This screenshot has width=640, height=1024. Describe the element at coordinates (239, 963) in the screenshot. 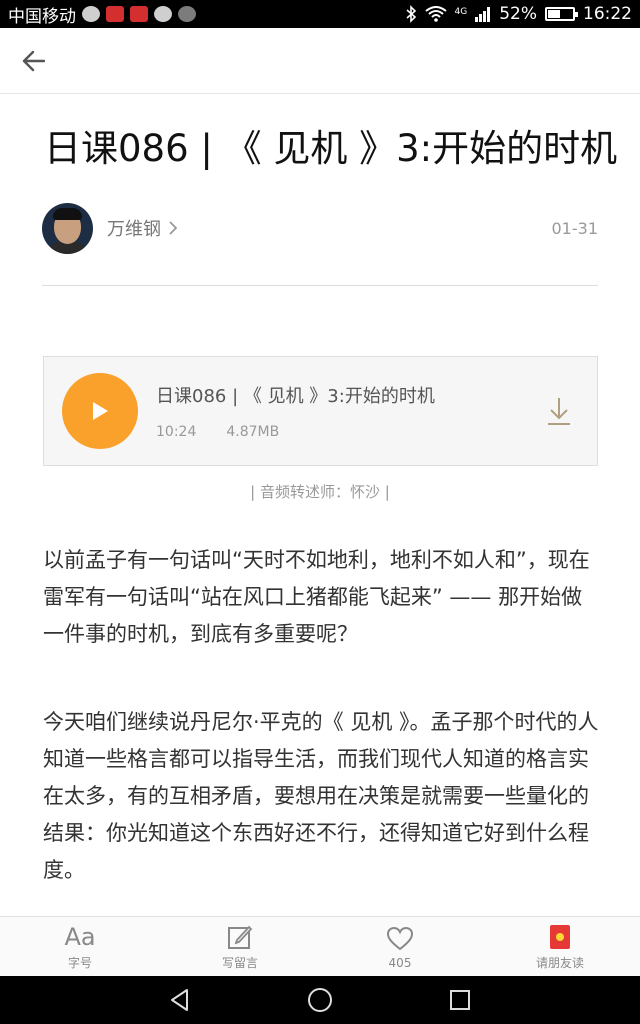

I see `write-comment-label: 写留言` at that location.